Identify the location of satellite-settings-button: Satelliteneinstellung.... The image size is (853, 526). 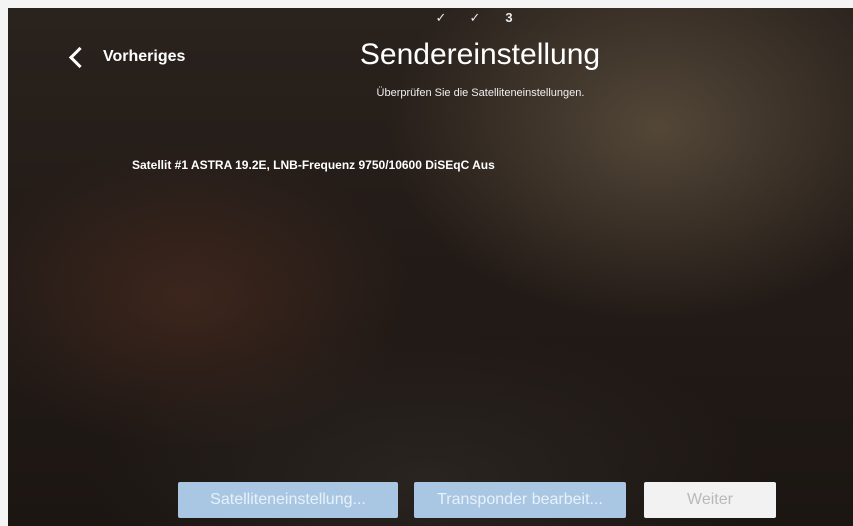
(288, 500).